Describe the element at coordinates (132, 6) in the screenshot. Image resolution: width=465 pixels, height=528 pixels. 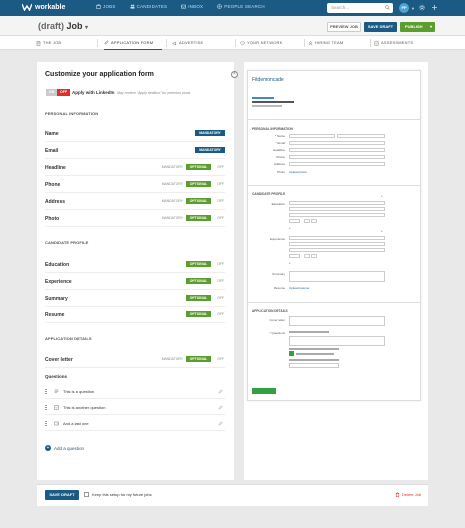
I see `people-icon` at that location.